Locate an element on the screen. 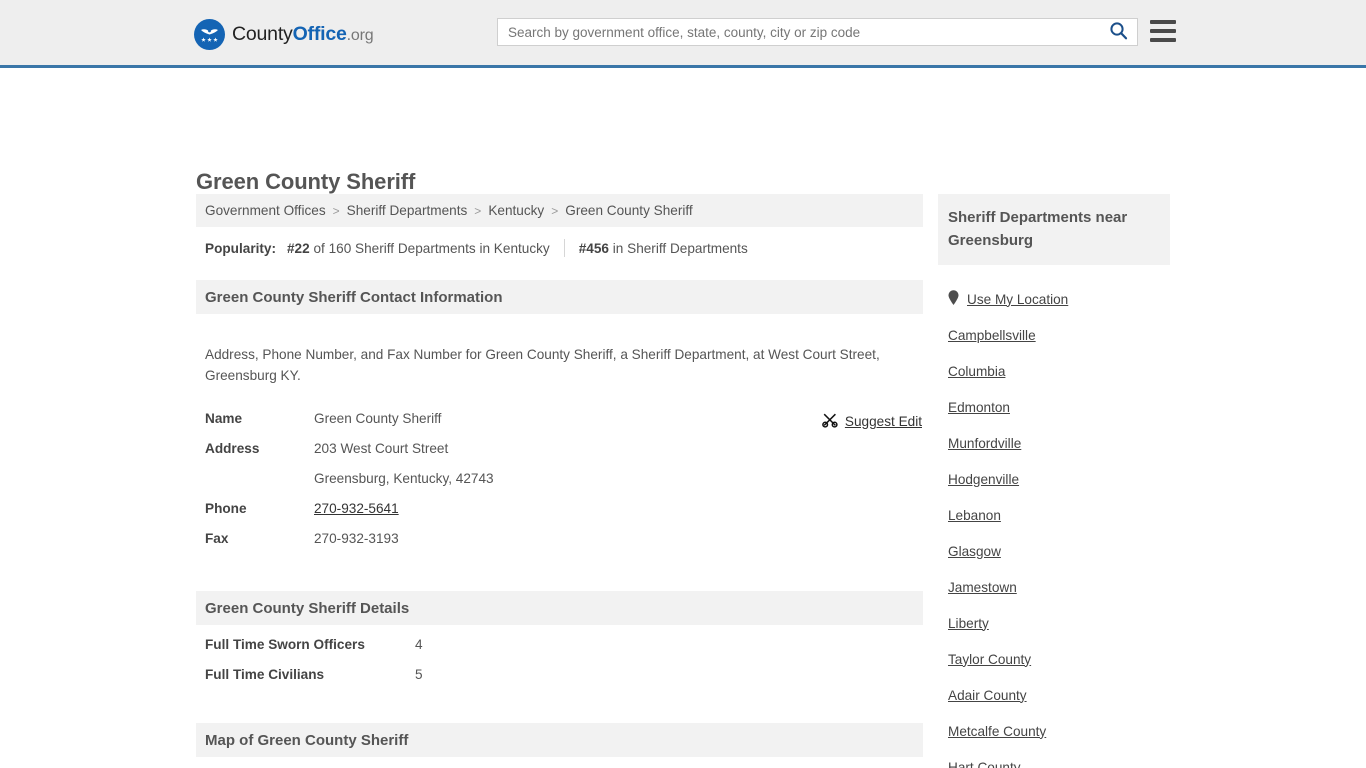 Image resolution: width=1366 pixels, height=768 pixels. sidebar-link-edmonton: Edmonton is located at coordinates (979, 407).